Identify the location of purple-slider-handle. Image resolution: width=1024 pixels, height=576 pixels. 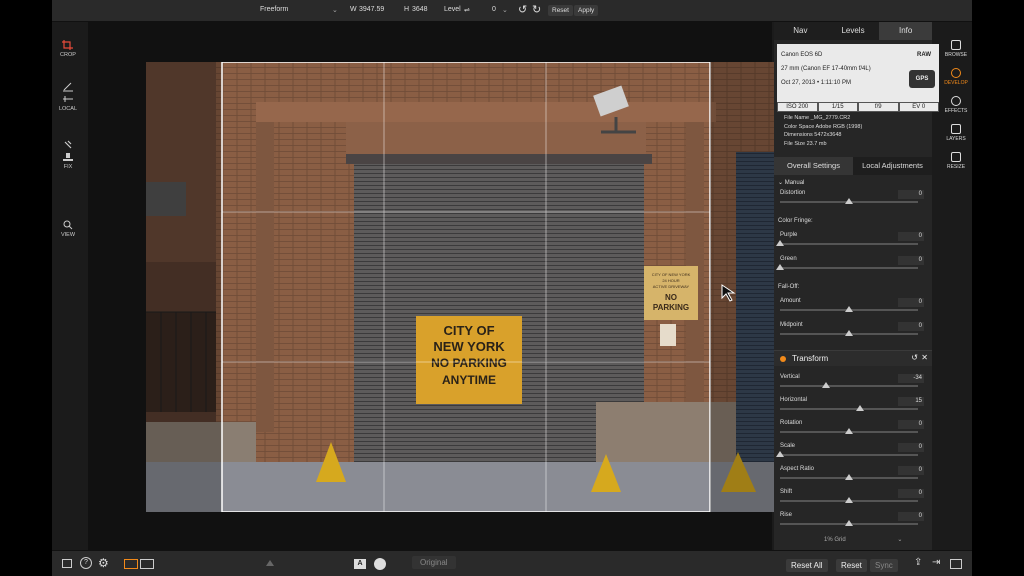
(780, 243).